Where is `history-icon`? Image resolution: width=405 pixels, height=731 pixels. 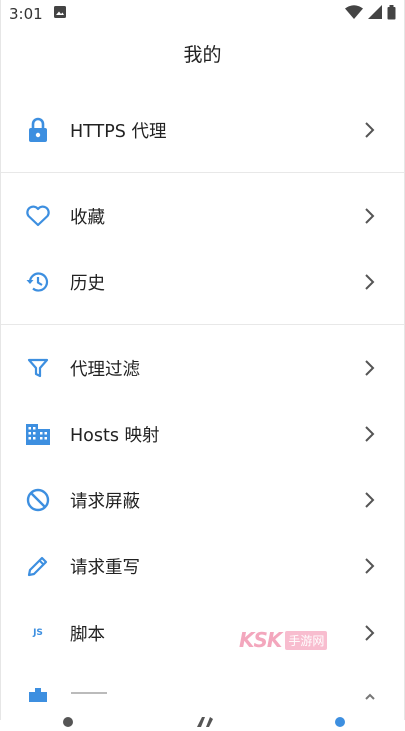
history-icon is located at coordinates (38, 282).